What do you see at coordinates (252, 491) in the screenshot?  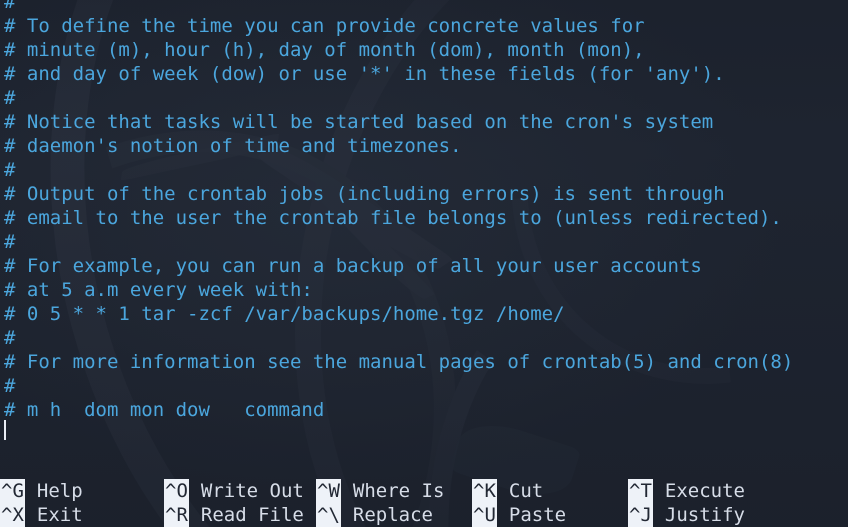 I see `shortcut-label: Write Out` at bounding box center [252, 491].